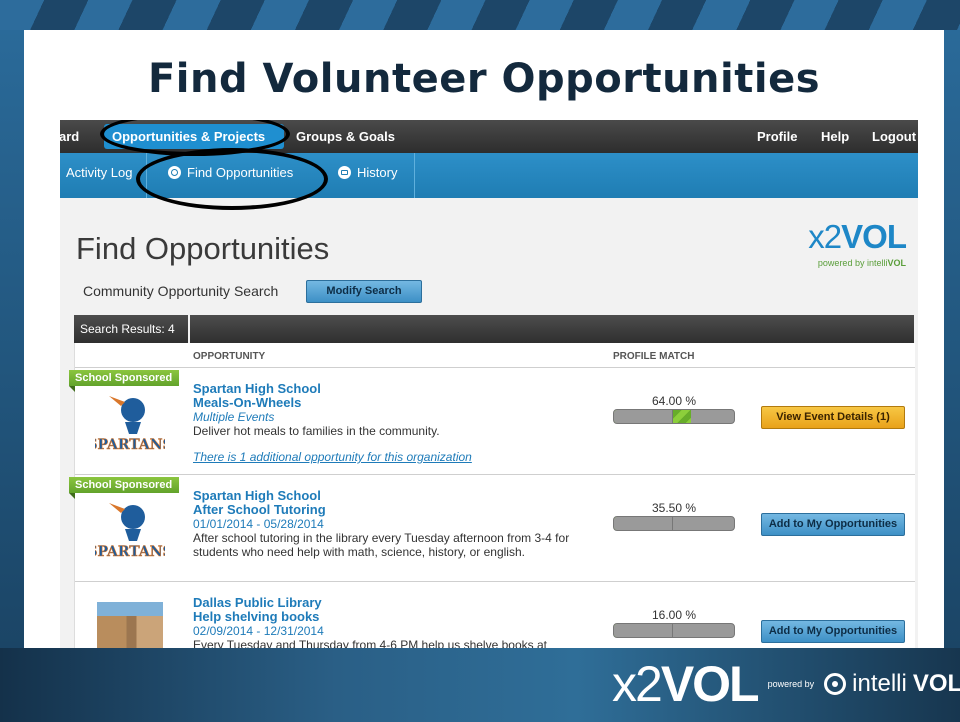 This screenshot has width=960, height=722. What do you see at coordinates (12, 339) in the screenshot?
I see `slide-left-border` at bounding box center [12, 339].